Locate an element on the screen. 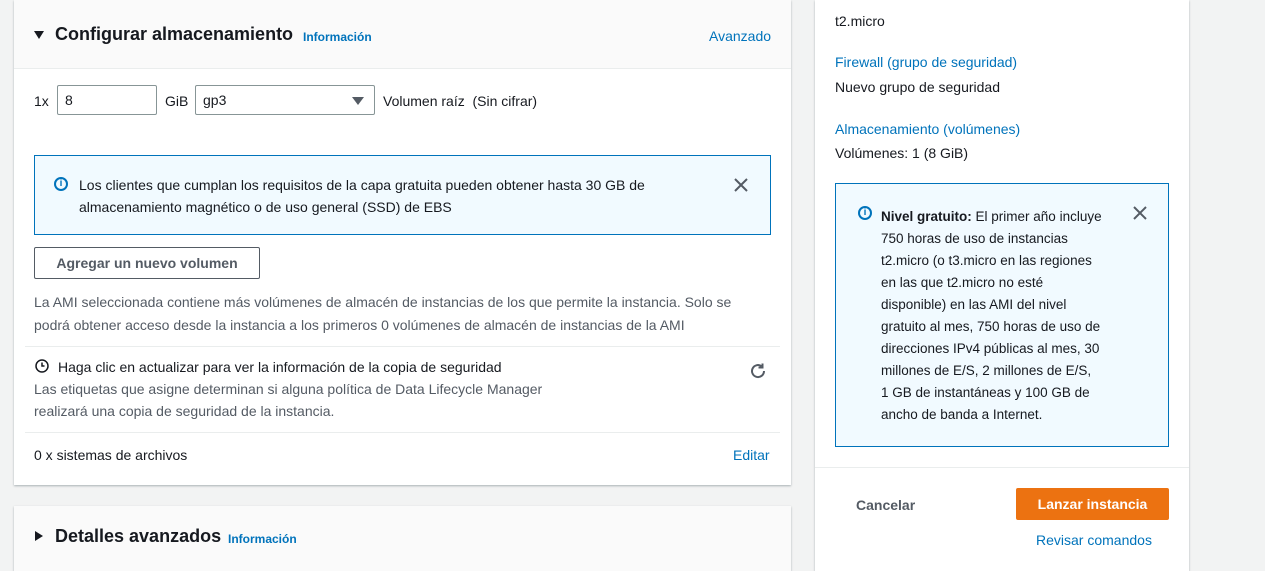 The image size is (1265, 571). dropdown-arrow-icon is located at coordinates (358, 101).